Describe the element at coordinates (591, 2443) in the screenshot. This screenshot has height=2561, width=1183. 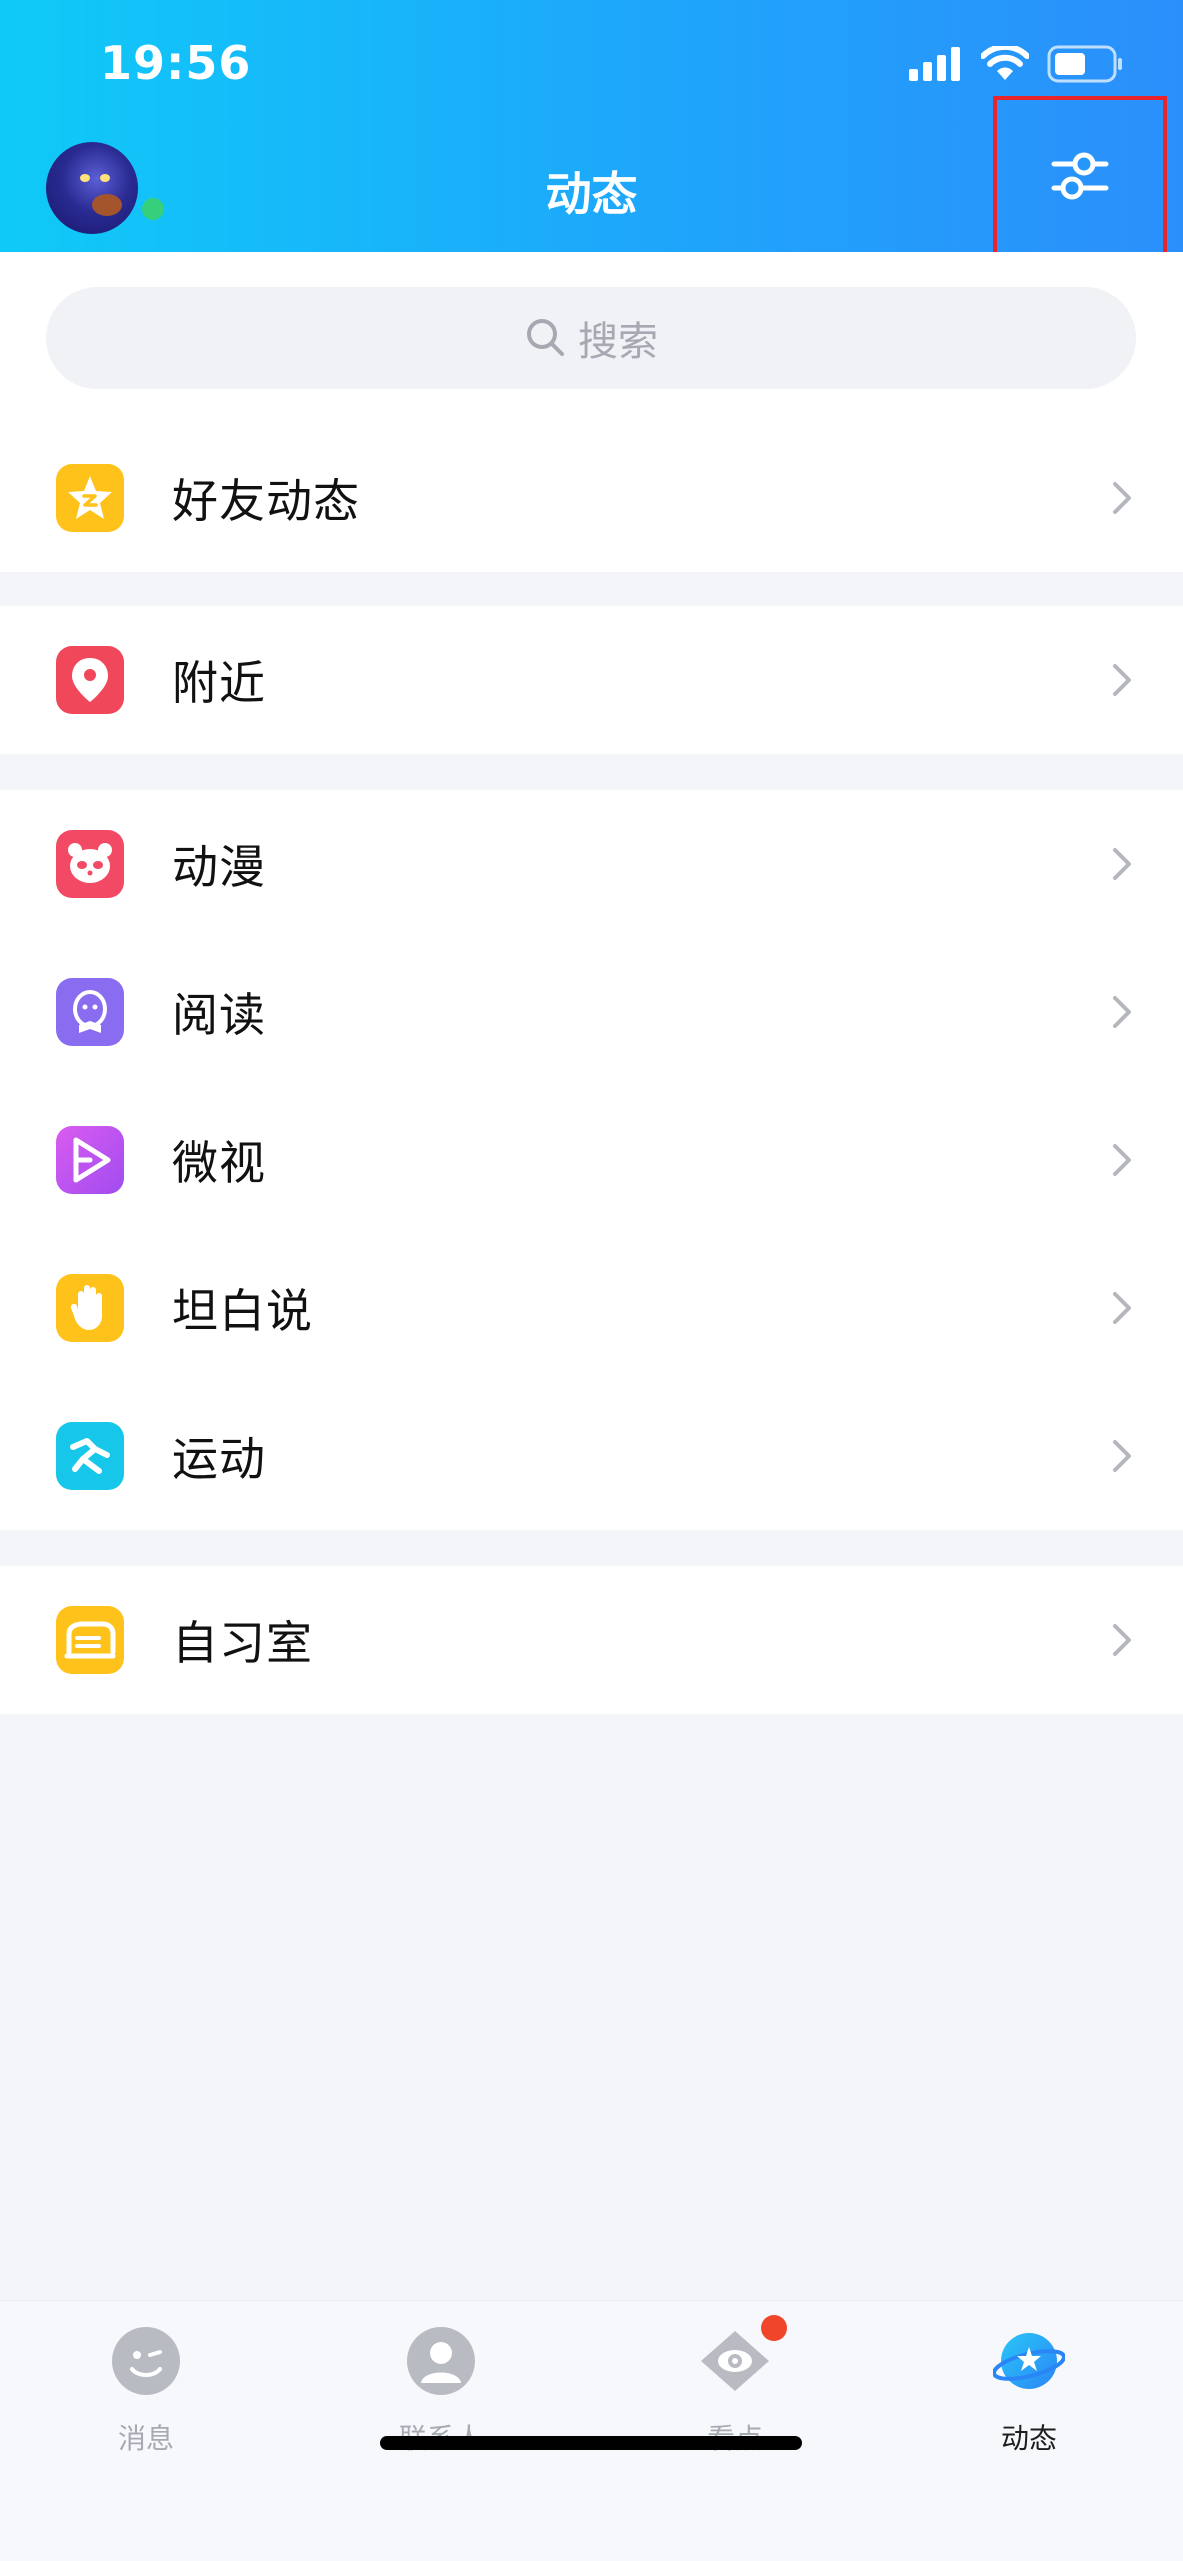
I see `home-indicator` at that location.